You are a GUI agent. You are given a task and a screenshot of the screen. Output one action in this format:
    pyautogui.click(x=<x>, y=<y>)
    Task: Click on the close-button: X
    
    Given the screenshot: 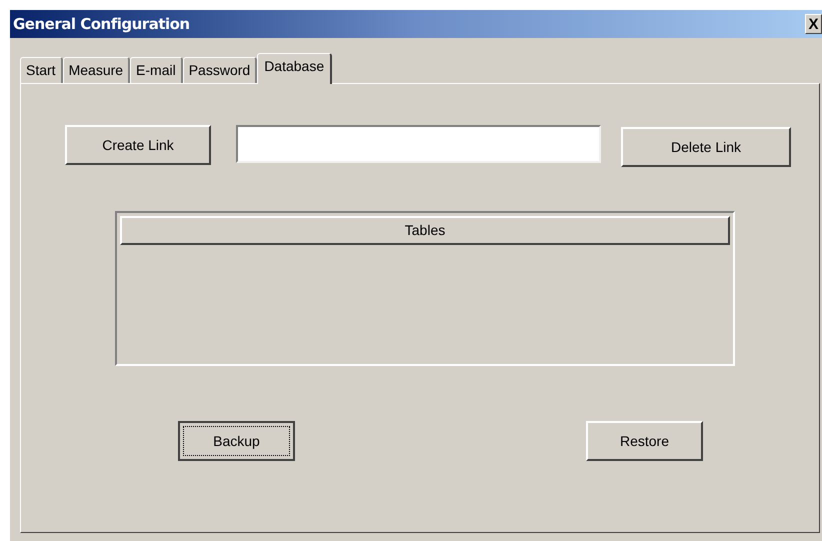 What is the action you would take?
    pyautogui.click(x=813, y=24)
    